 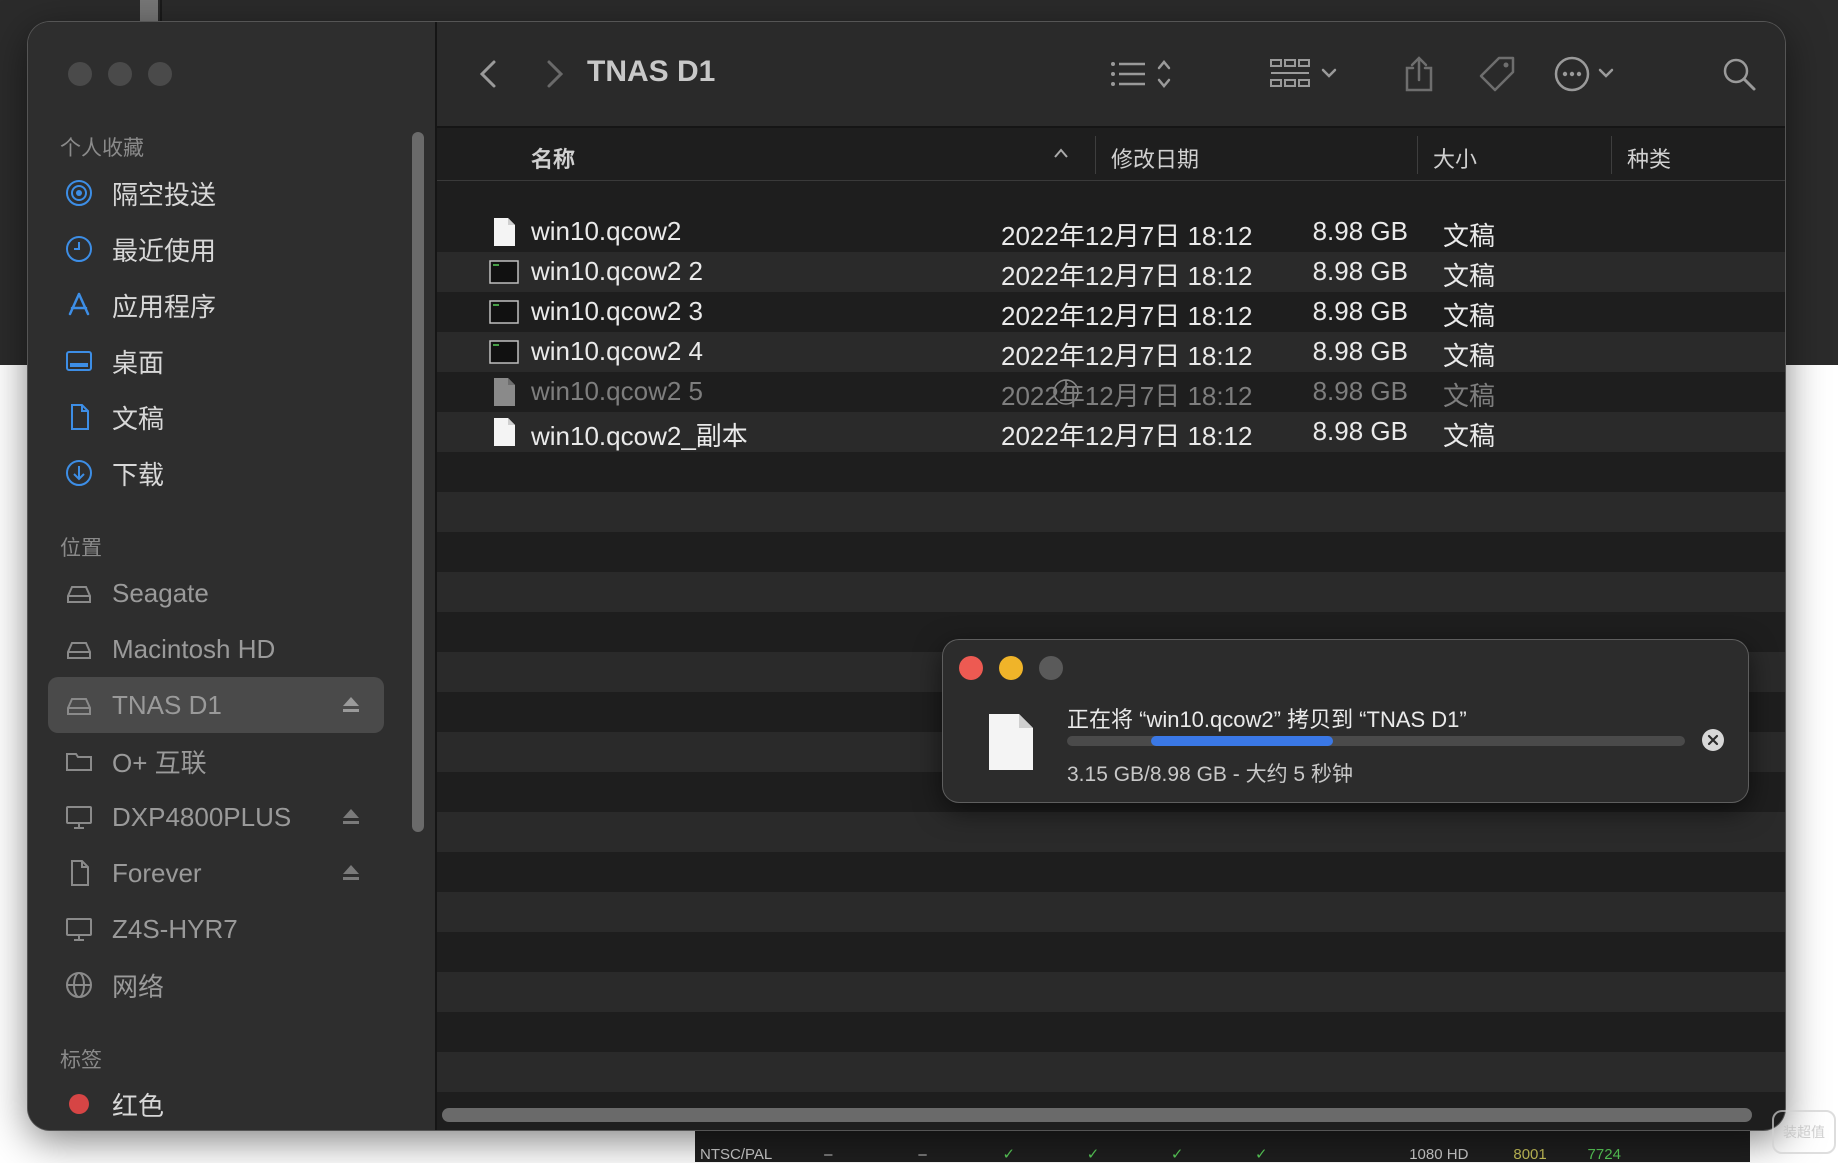 I want to click on chevron-right-icon, so click(x=555, y=74).